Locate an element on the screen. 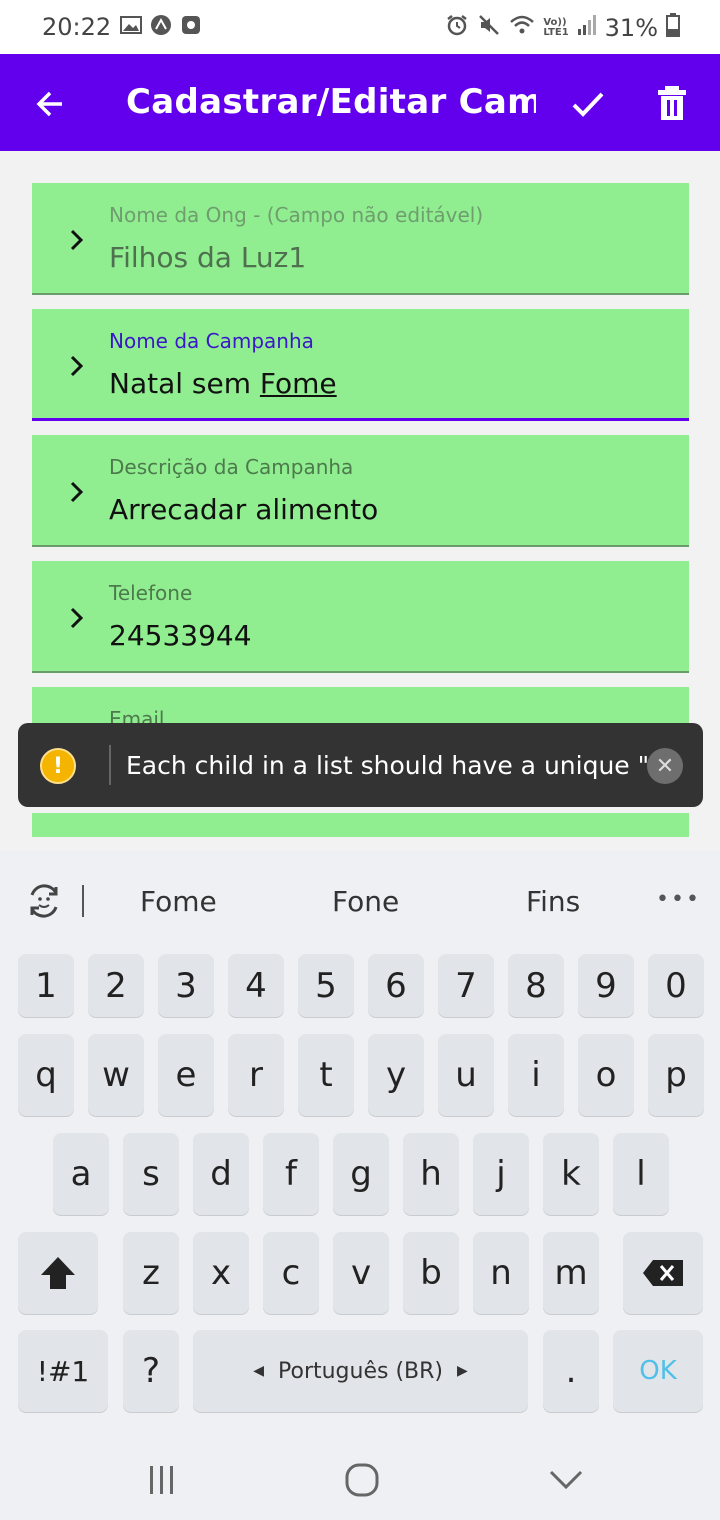 Image resolution: width=720 pixels, height=1520 pixels. key-q: q is located at coordinates (46, 1075).